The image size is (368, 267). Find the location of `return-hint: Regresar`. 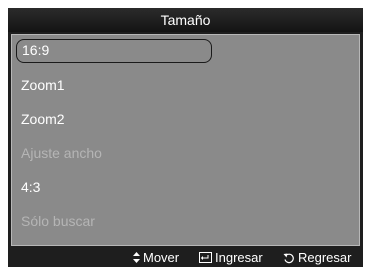

return-hint: Regresar is located at coordinates (317, 257).